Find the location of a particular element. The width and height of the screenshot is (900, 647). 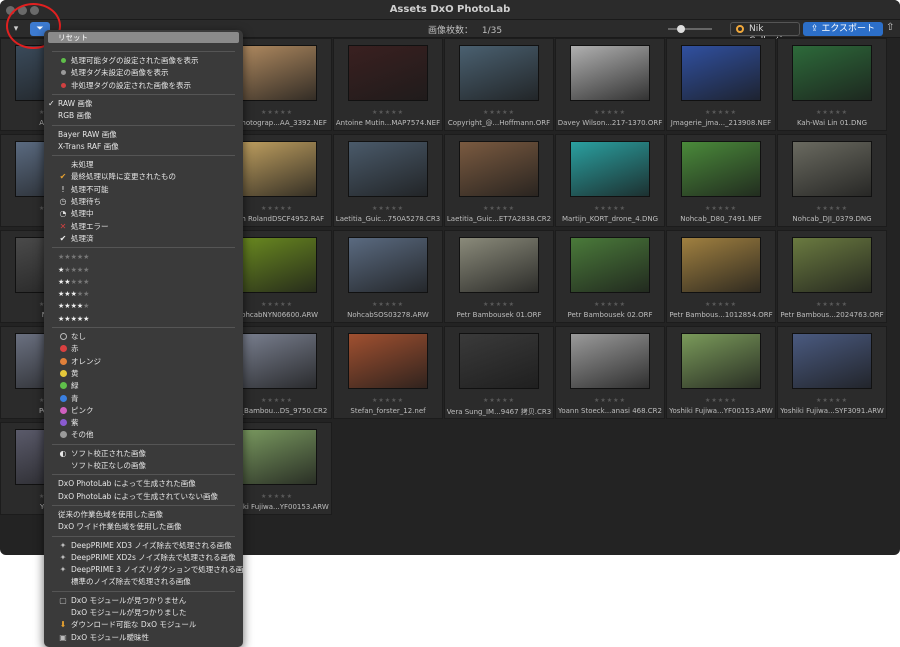

slider-knob is located at coordinates (680, 29).